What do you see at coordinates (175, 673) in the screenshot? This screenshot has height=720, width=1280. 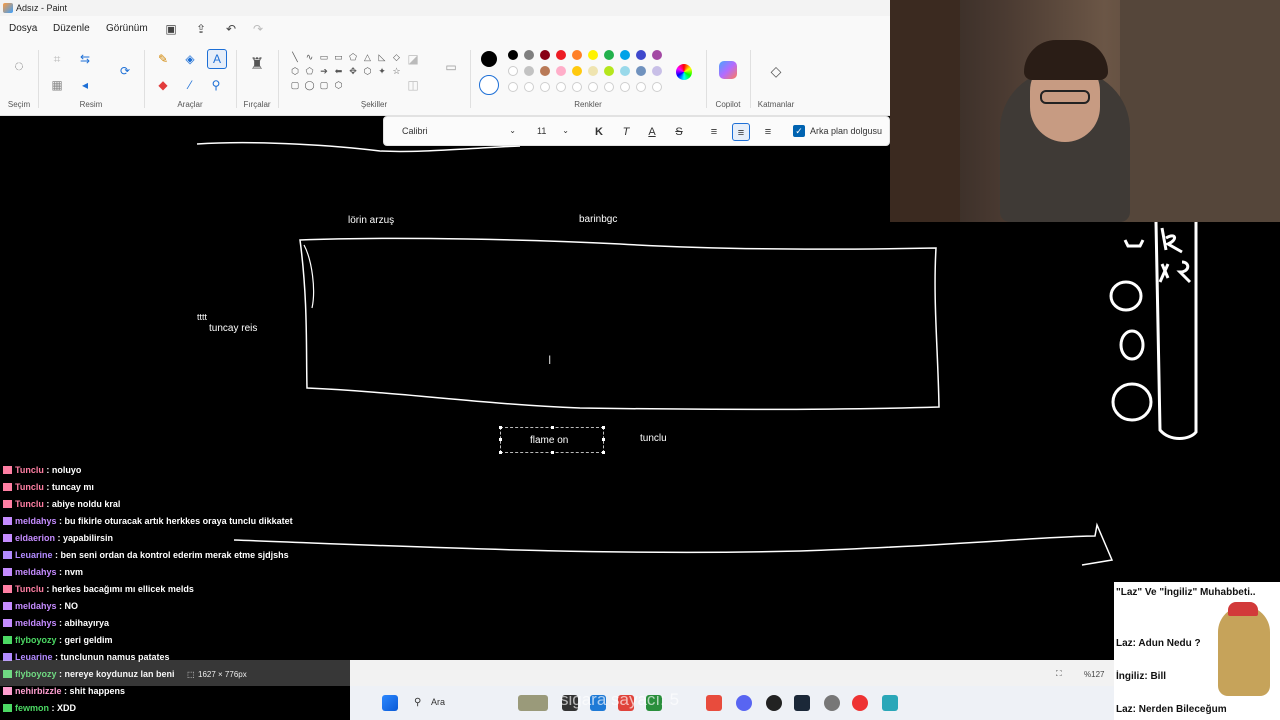 I see `chat-status-overlay` at bounding box center [175, 673].